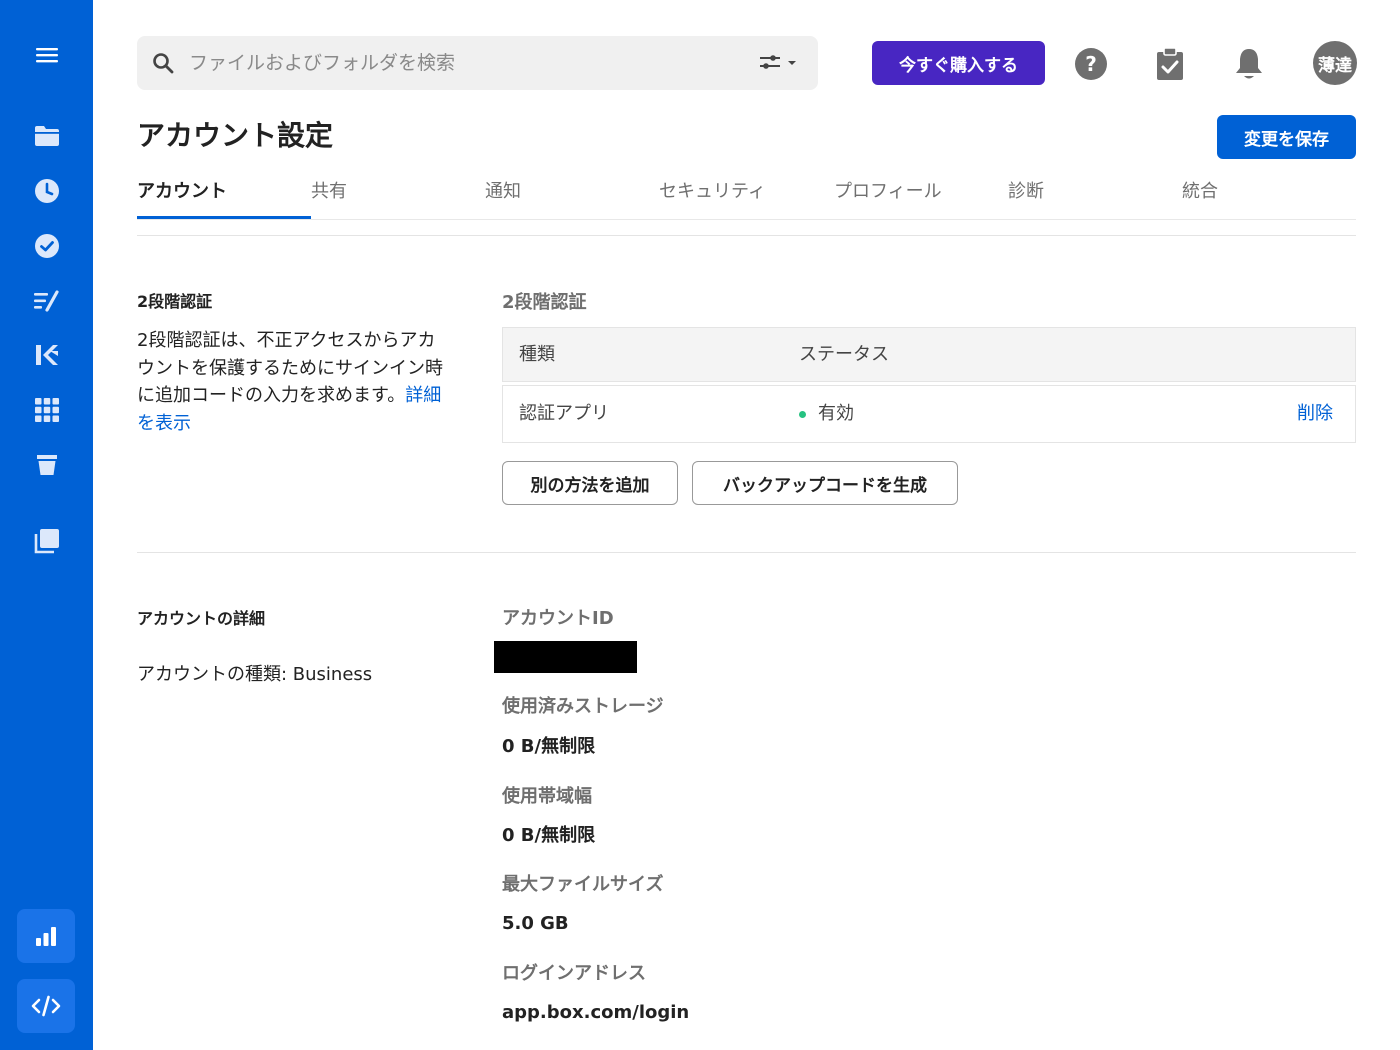  I want to click on add-method-button: 別の方法を追加, so click(590, 483).